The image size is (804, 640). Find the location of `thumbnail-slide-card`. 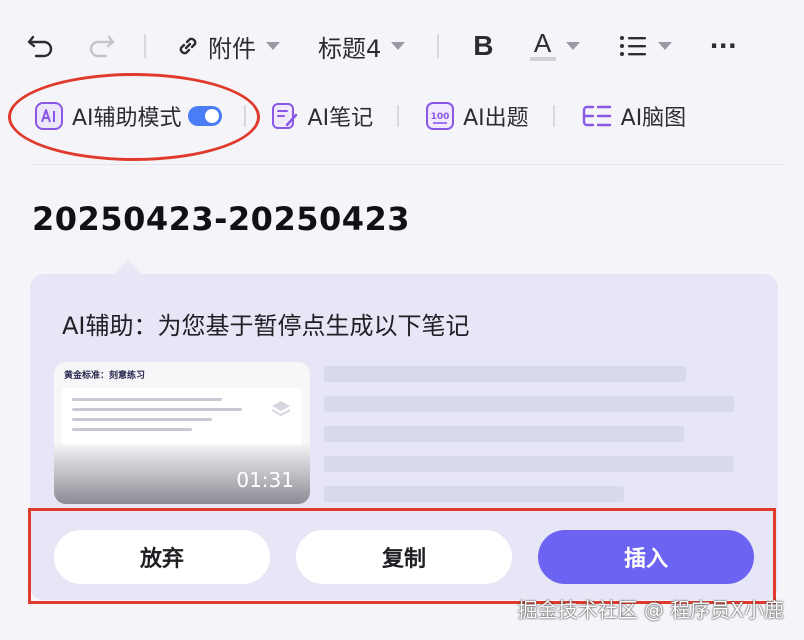

thumbnail-slide-card is located at coordinates (182, 417).